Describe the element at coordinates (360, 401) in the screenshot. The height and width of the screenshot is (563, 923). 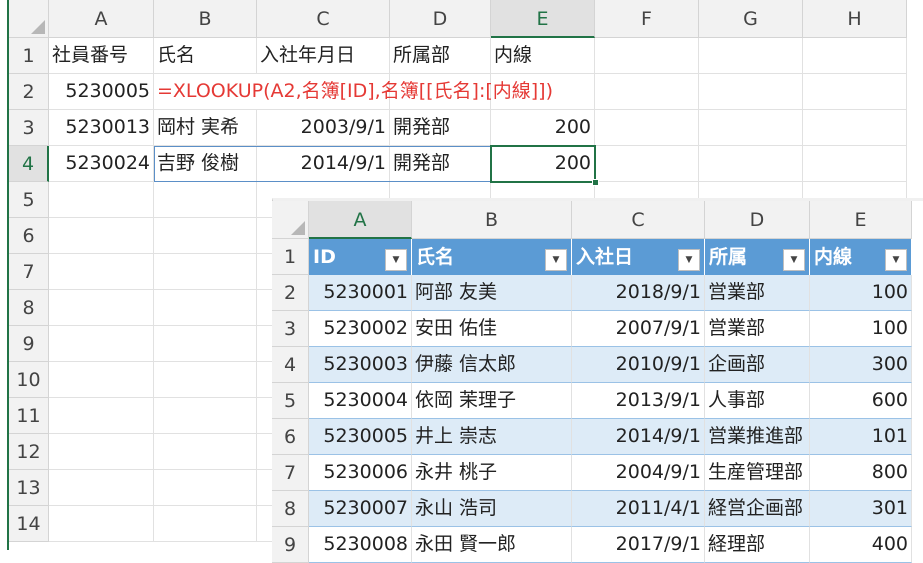
I see `table-row-cell: 5230004` at that location.